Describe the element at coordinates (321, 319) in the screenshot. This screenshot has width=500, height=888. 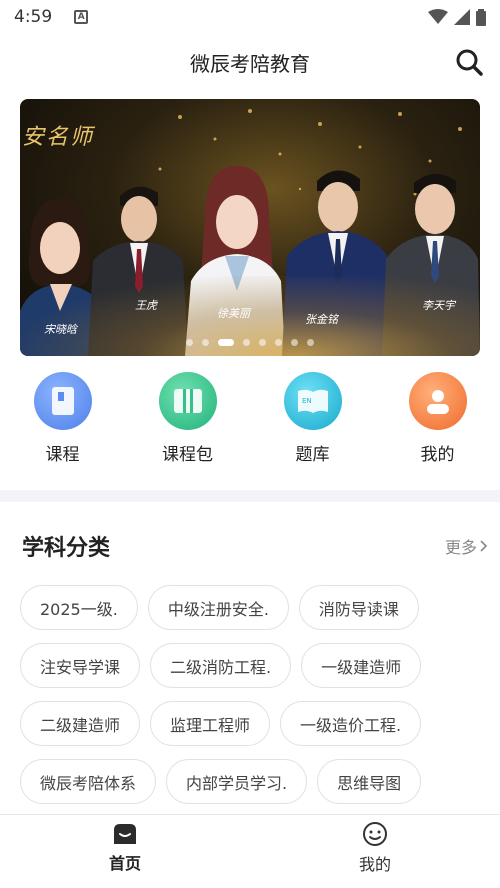
I see `teacher-name: 张金铭` at that location.